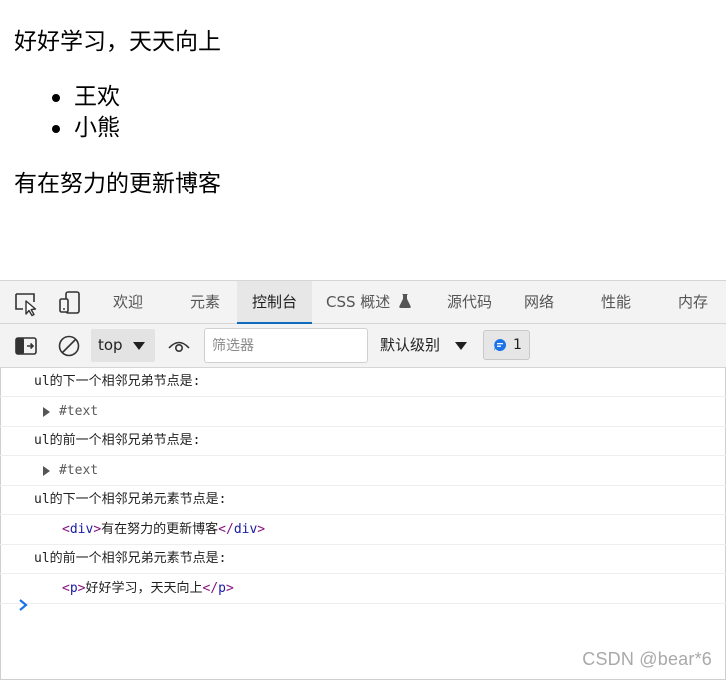 The image size is (726, 680). What do you see at coordinates (363, 559) in the screenshot?
I see `console-message: ul的前一个相邻兄弟元素节点是:` at bounding box center [363, 559].